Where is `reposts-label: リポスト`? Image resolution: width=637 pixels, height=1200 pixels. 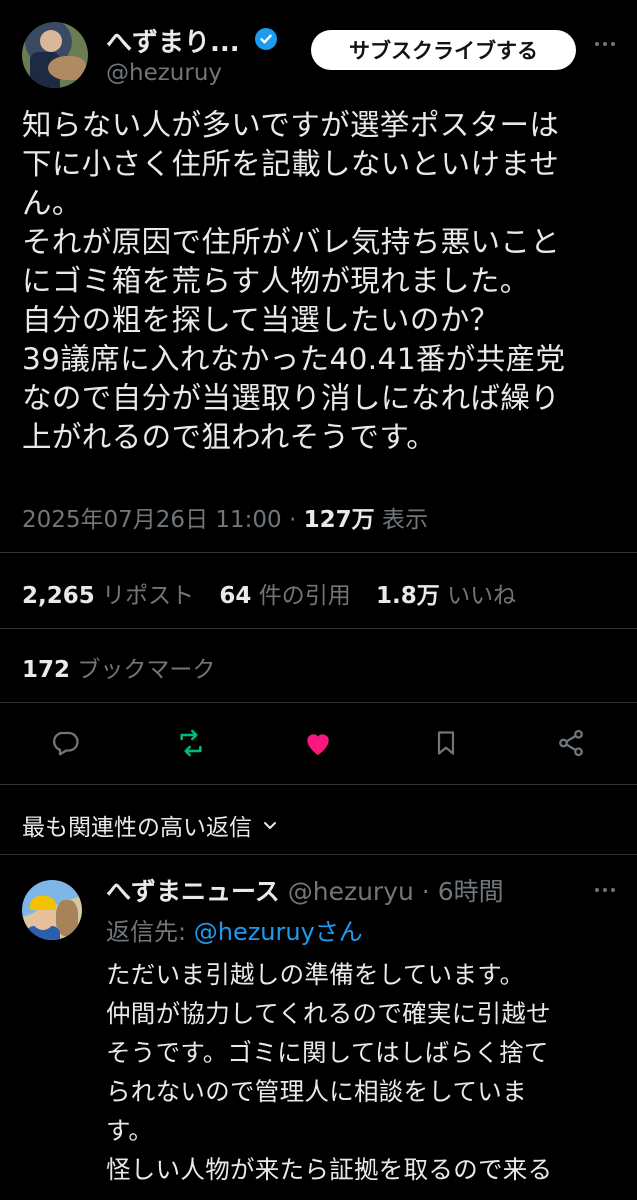 reposts-label: リポスト is located at coordinates (148, 596).